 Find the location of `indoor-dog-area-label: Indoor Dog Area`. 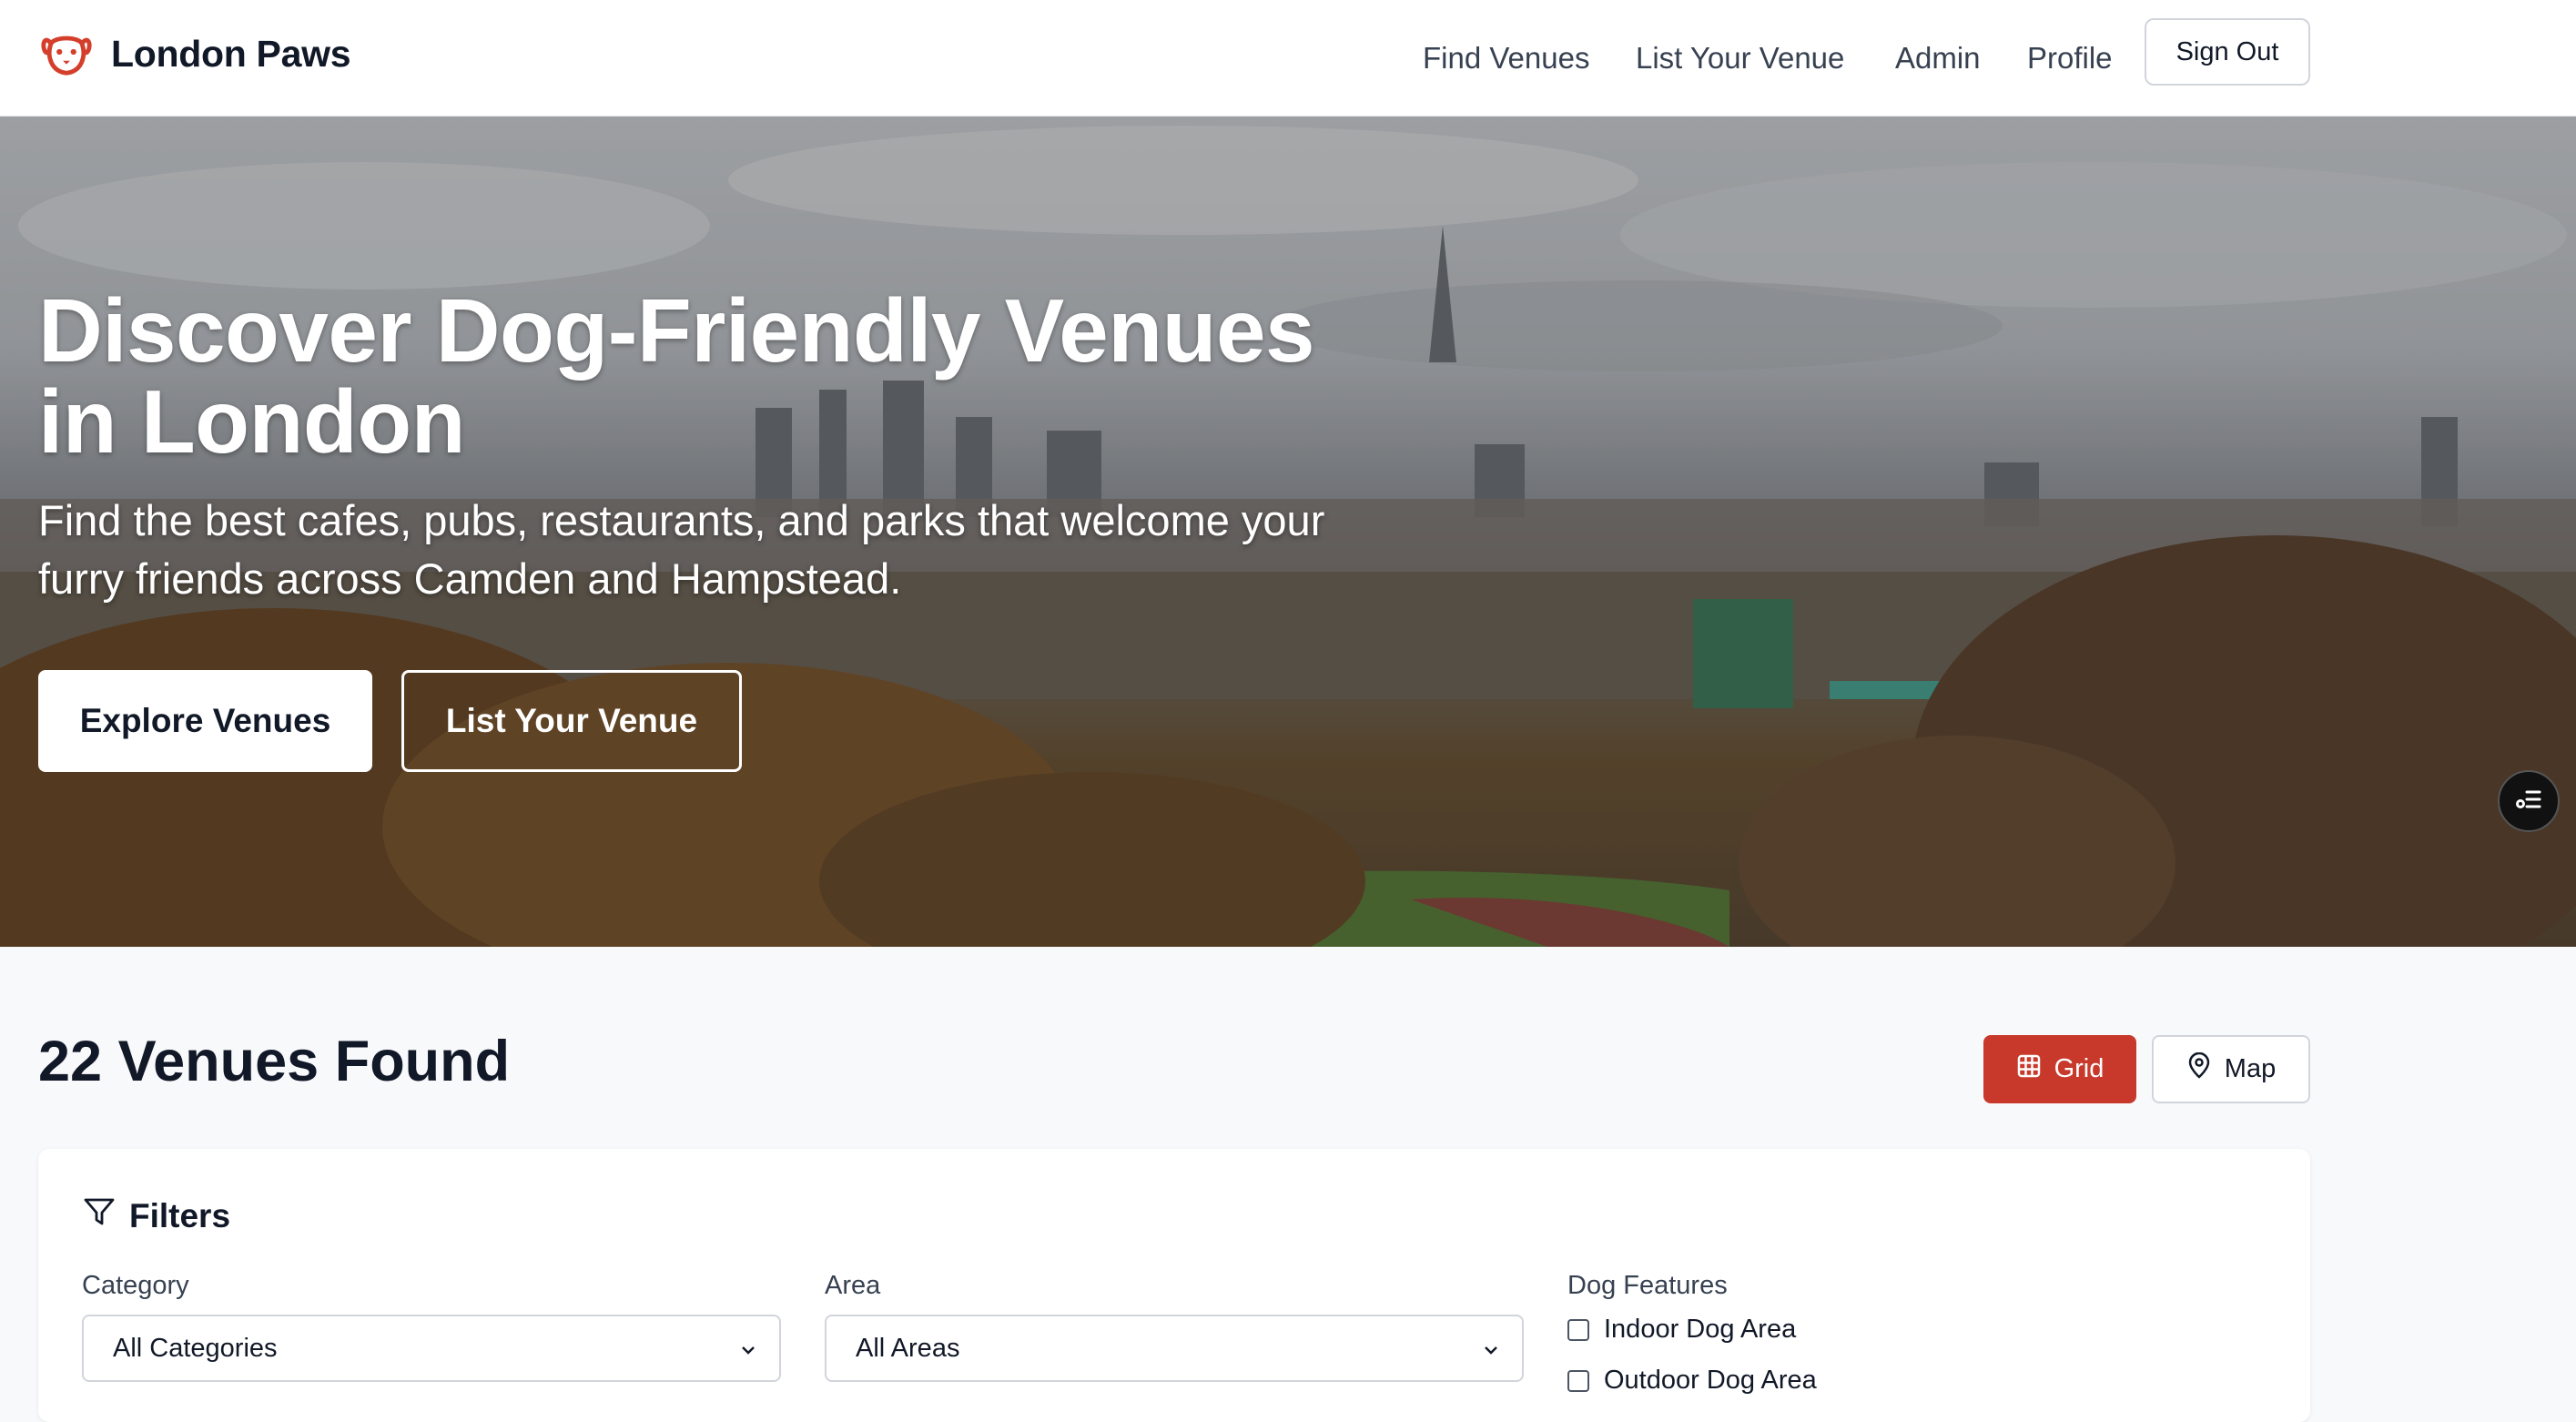

indoor-dog-area-label: Indoor Dog Area is located at coordinates (1700, 1329).